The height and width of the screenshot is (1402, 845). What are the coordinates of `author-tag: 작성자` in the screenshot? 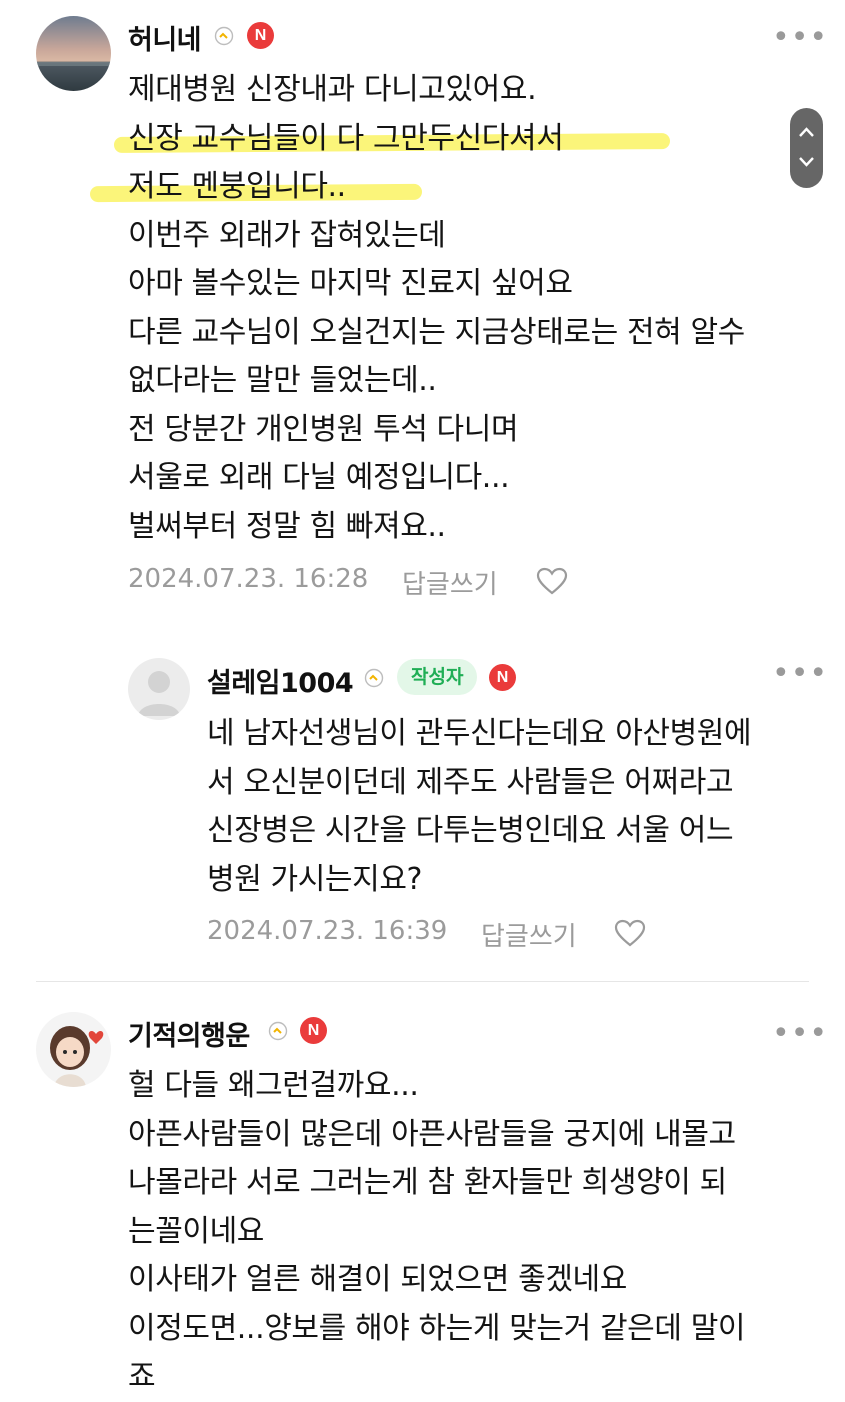 It's located at (437, 677).